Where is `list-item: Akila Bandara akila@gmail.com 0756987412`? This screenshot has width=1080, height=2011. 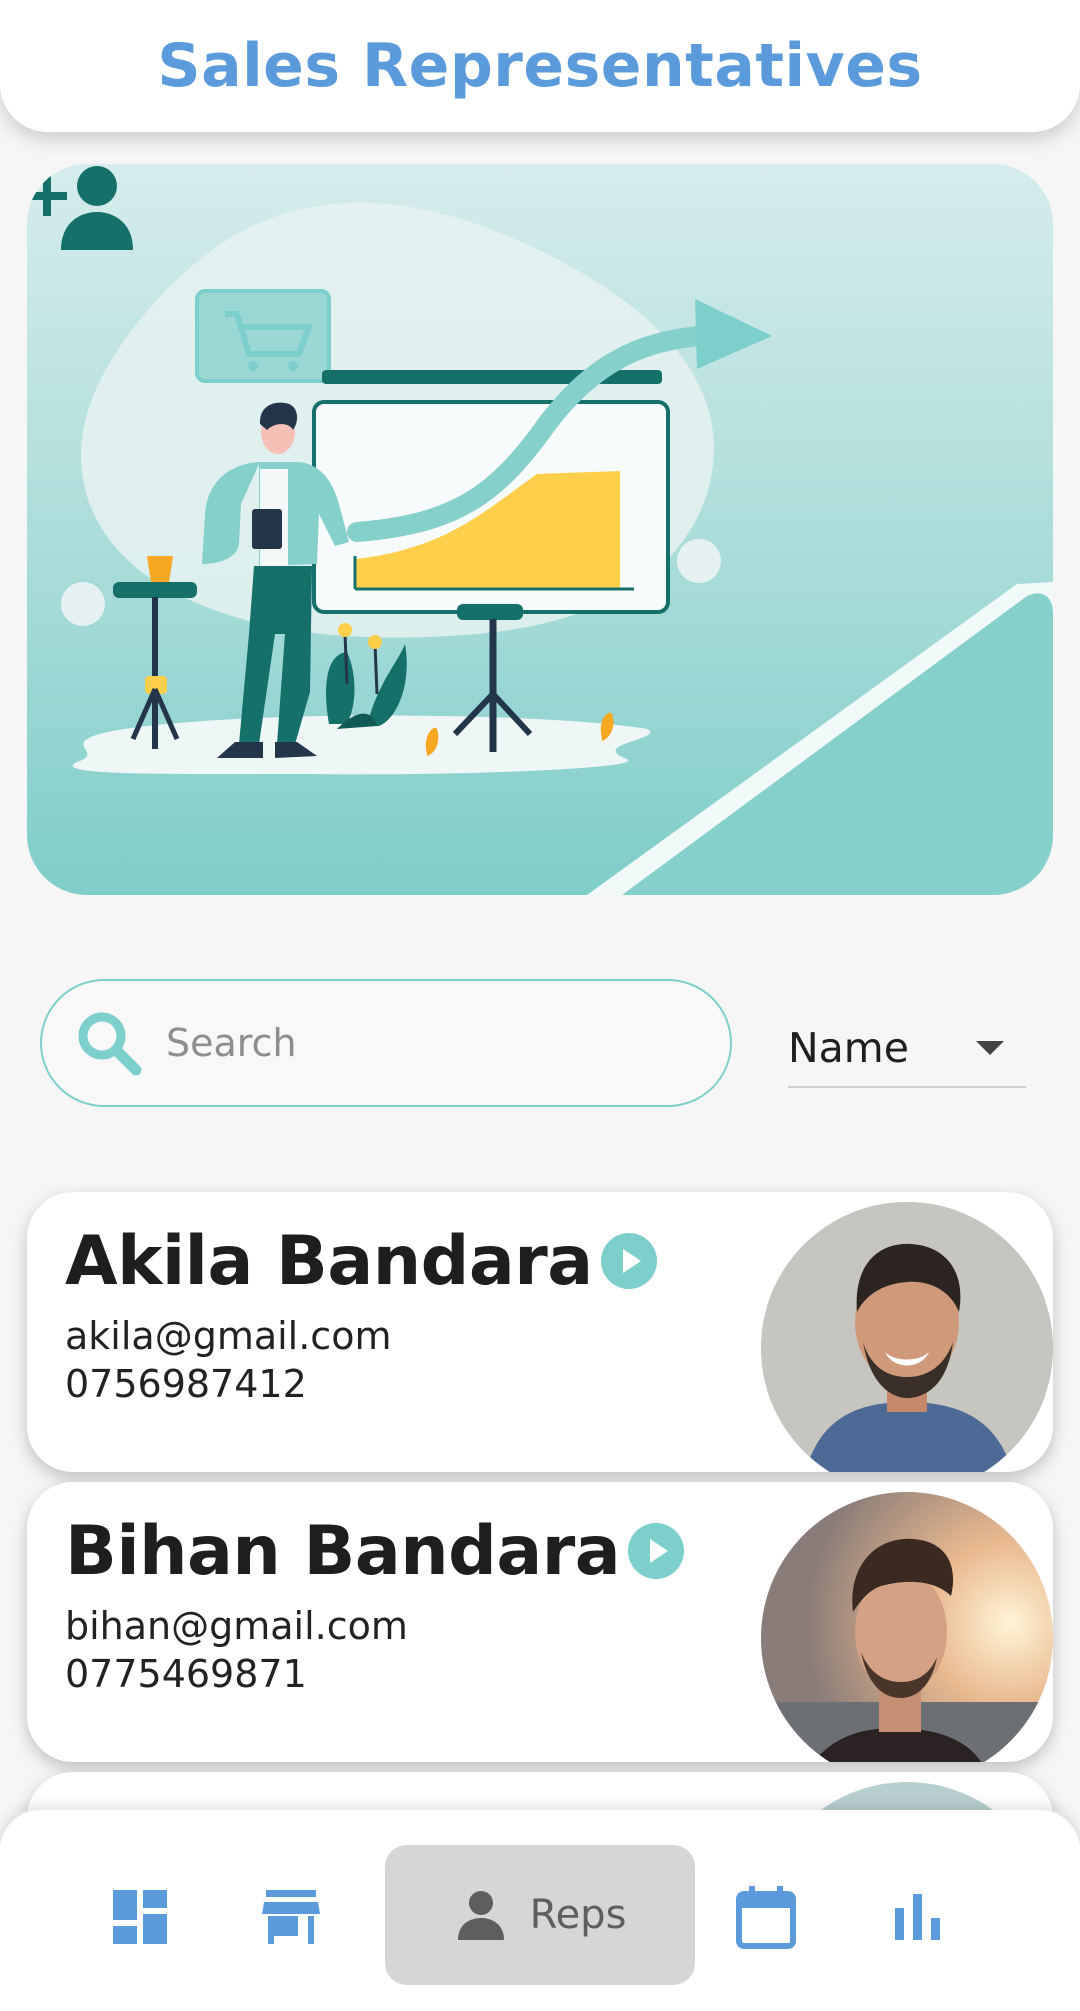
list-item: Akila Bandara akila@gmail.com 0756987412 is located at coordinates (540, 1332).